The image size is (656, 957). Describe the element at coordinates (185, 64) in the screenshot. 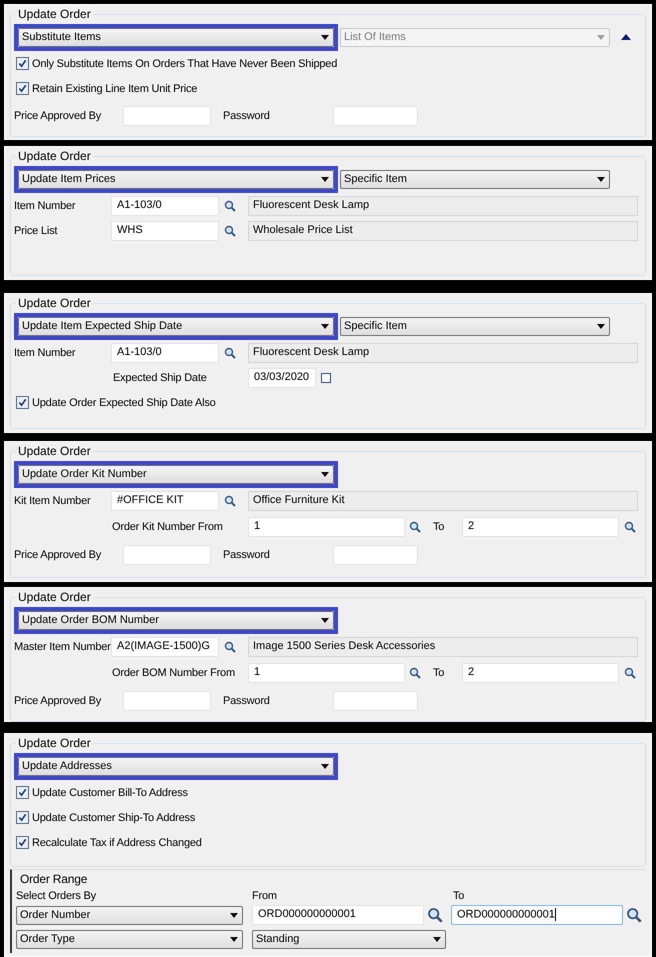

I see `checkbox-label: Only Substitute Items On Orders That Have Never Been Shipped` at that location.